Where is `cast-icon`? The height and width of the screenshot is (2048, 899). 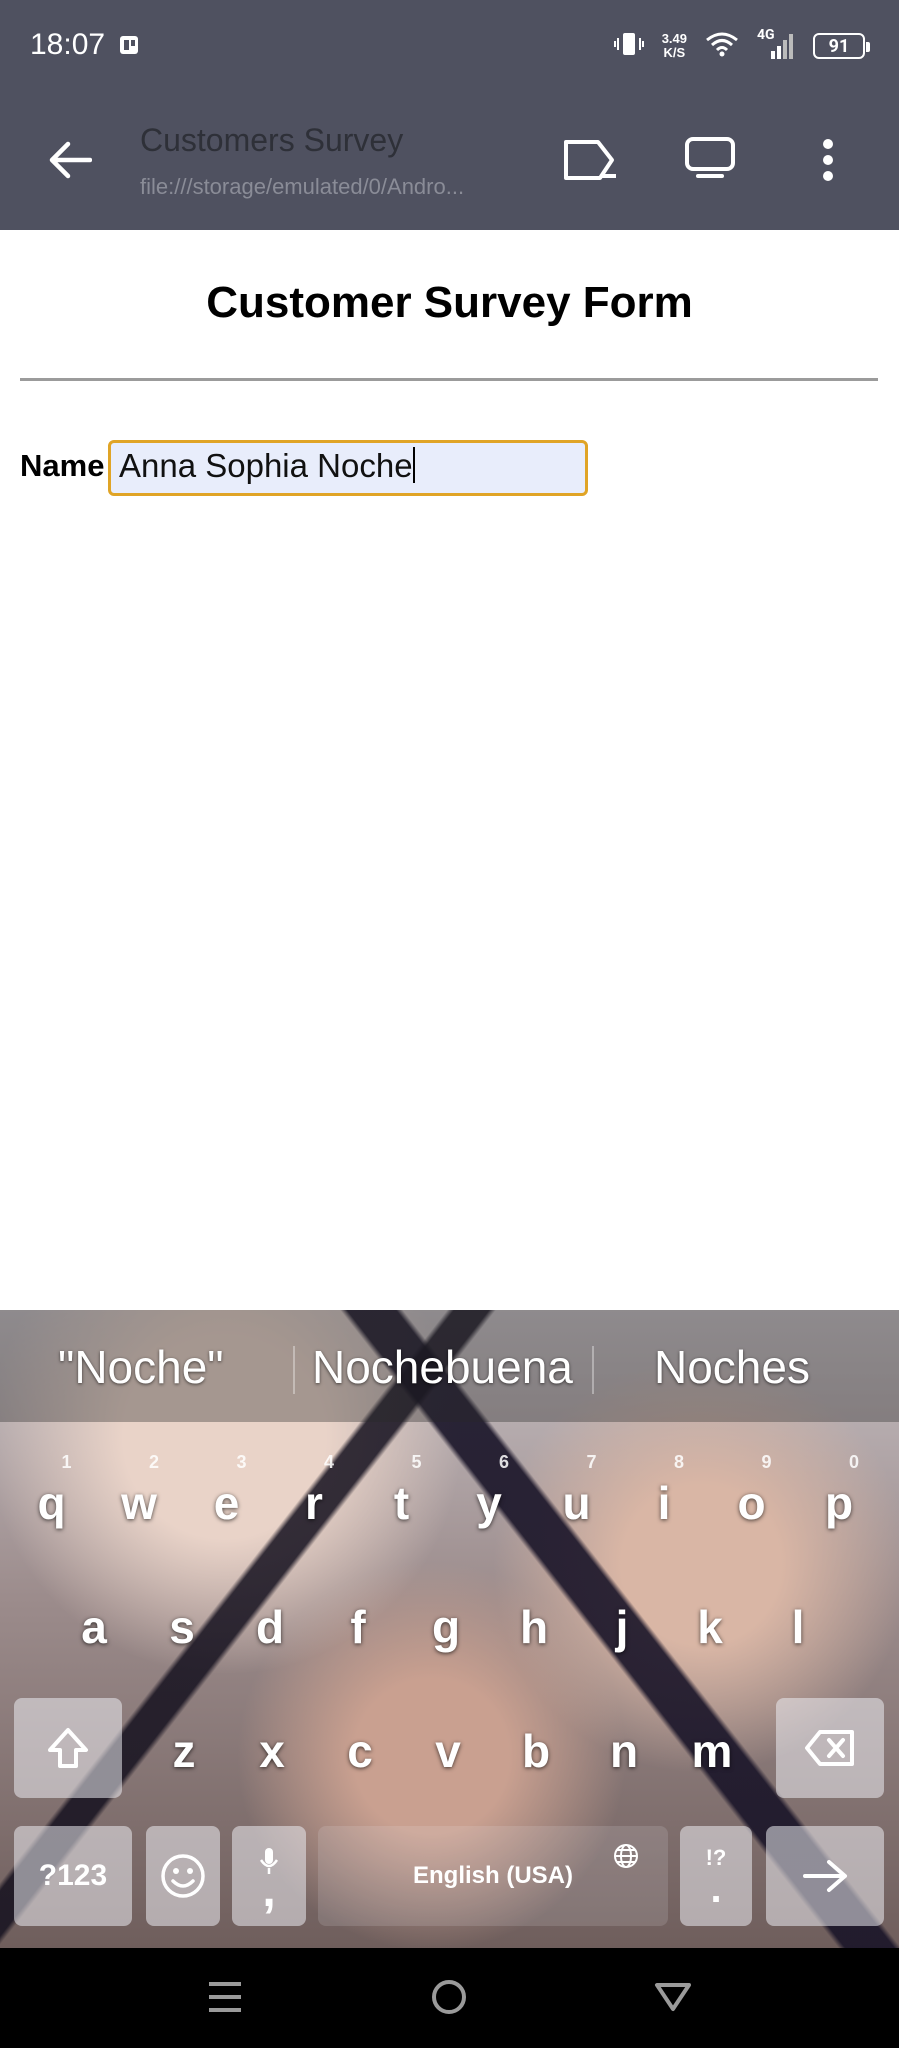 cast-icon is located at coordinates (590, 160).